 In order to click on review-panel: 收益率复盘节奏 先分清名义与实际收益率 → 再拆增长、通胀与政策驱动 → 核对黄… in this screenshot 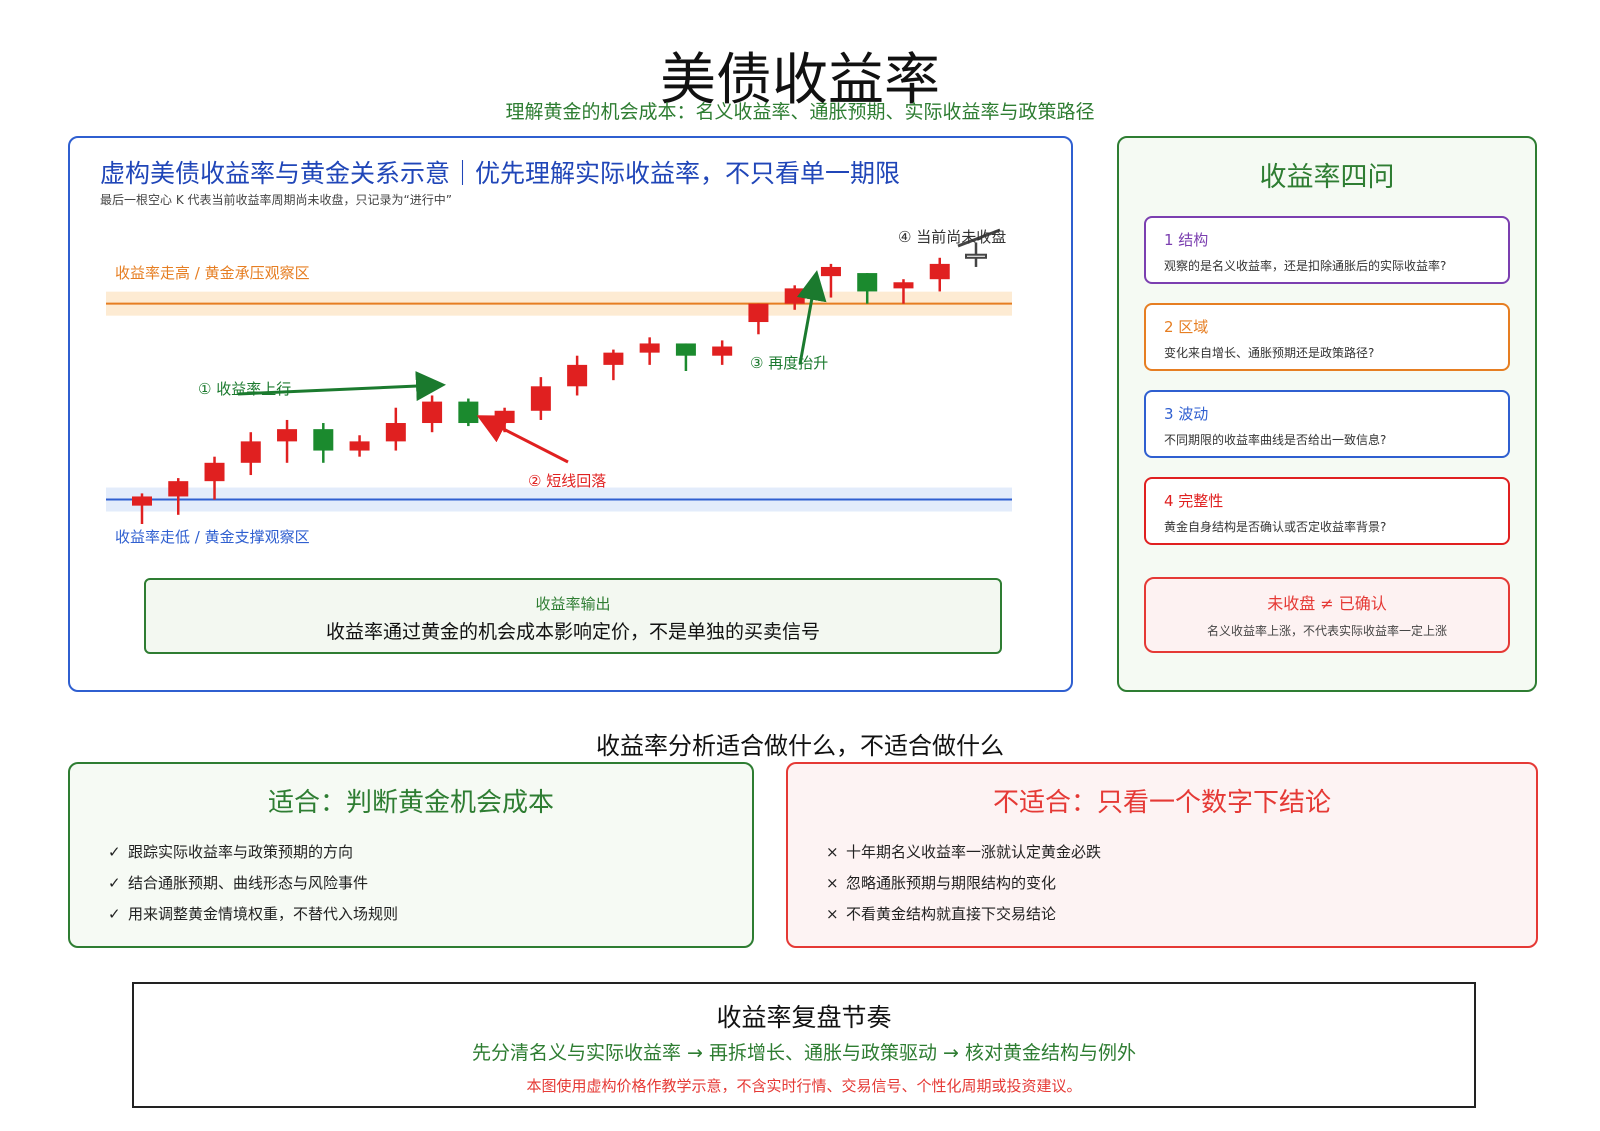, I will do `click(804, 1045)`.